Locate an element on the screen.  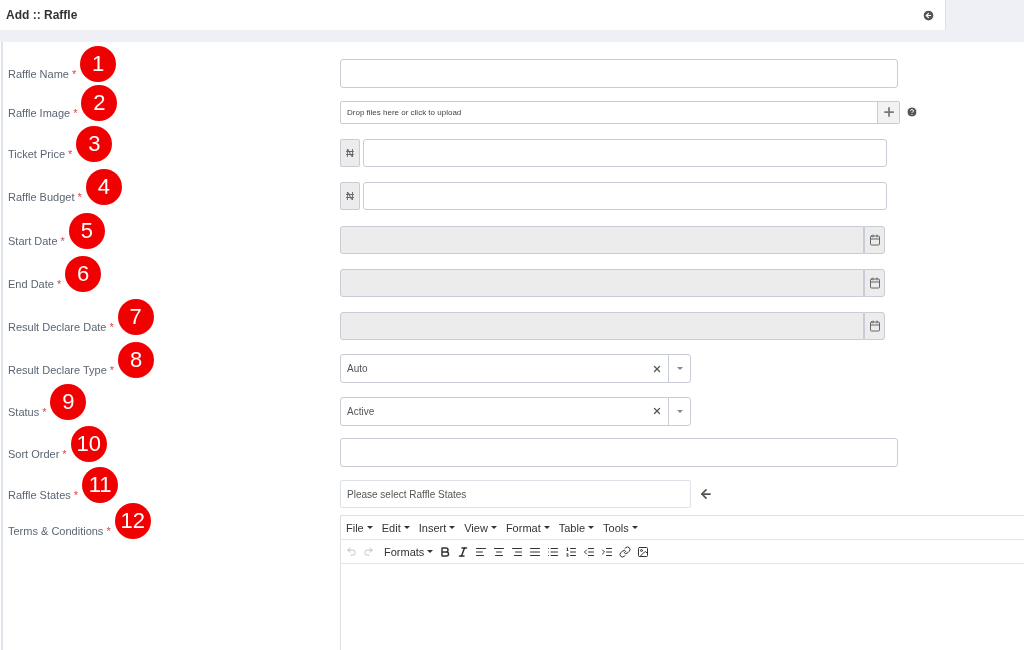
number-marker: 7 is located at coordinates (135, 316).